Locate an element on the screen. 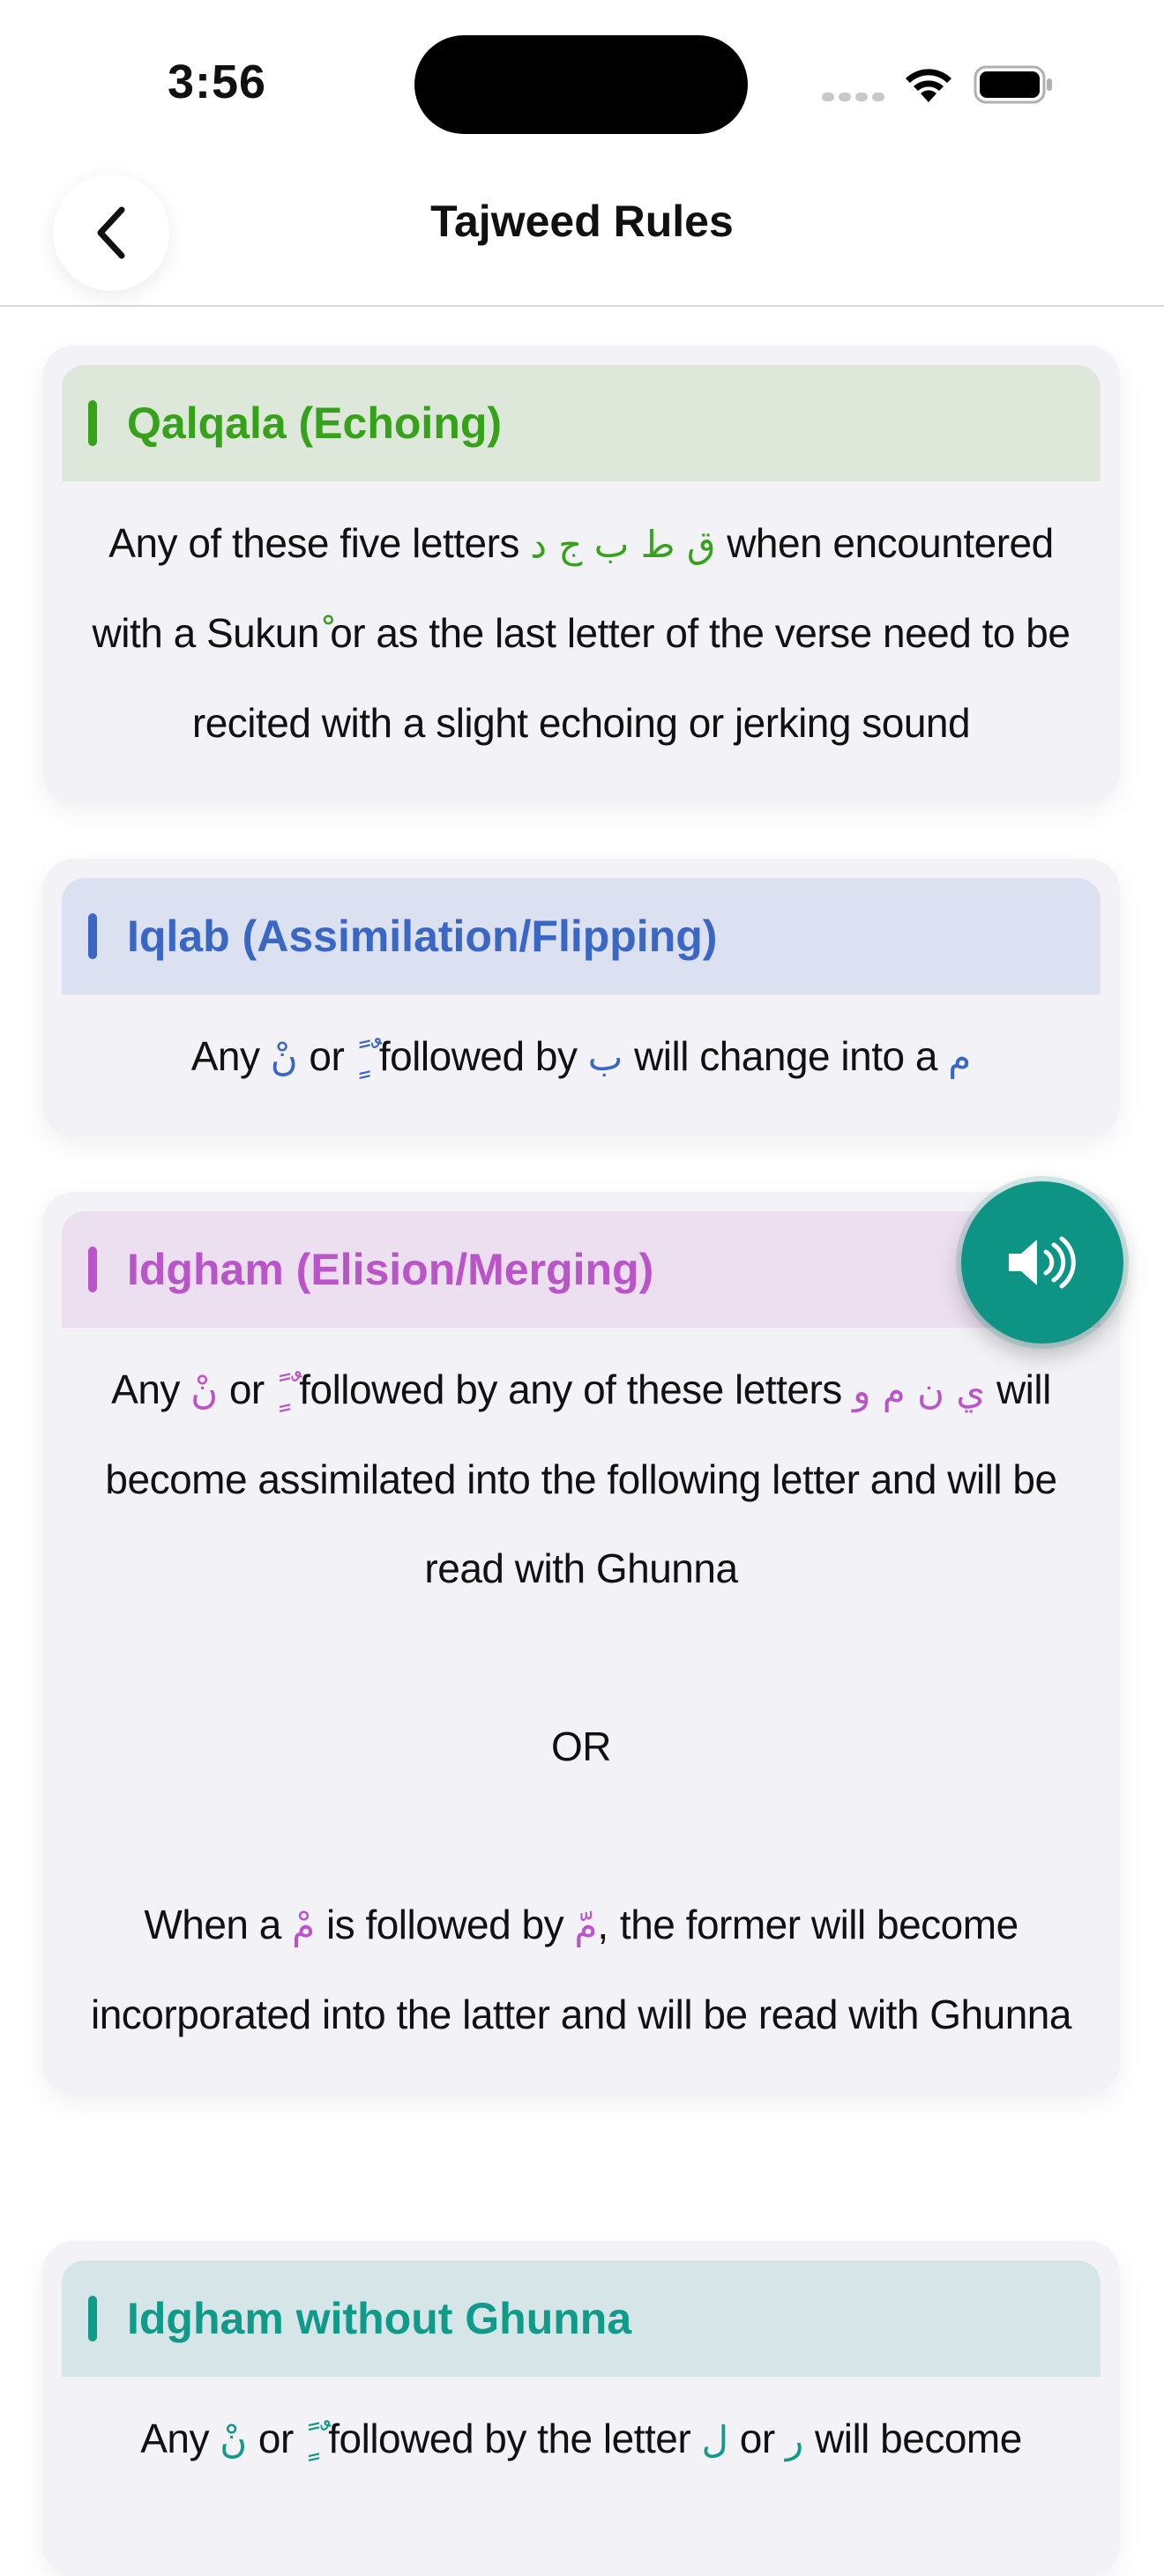 The image size is (1164, 2576). arabic-letter: ب is located at coordinates (605, 1057).